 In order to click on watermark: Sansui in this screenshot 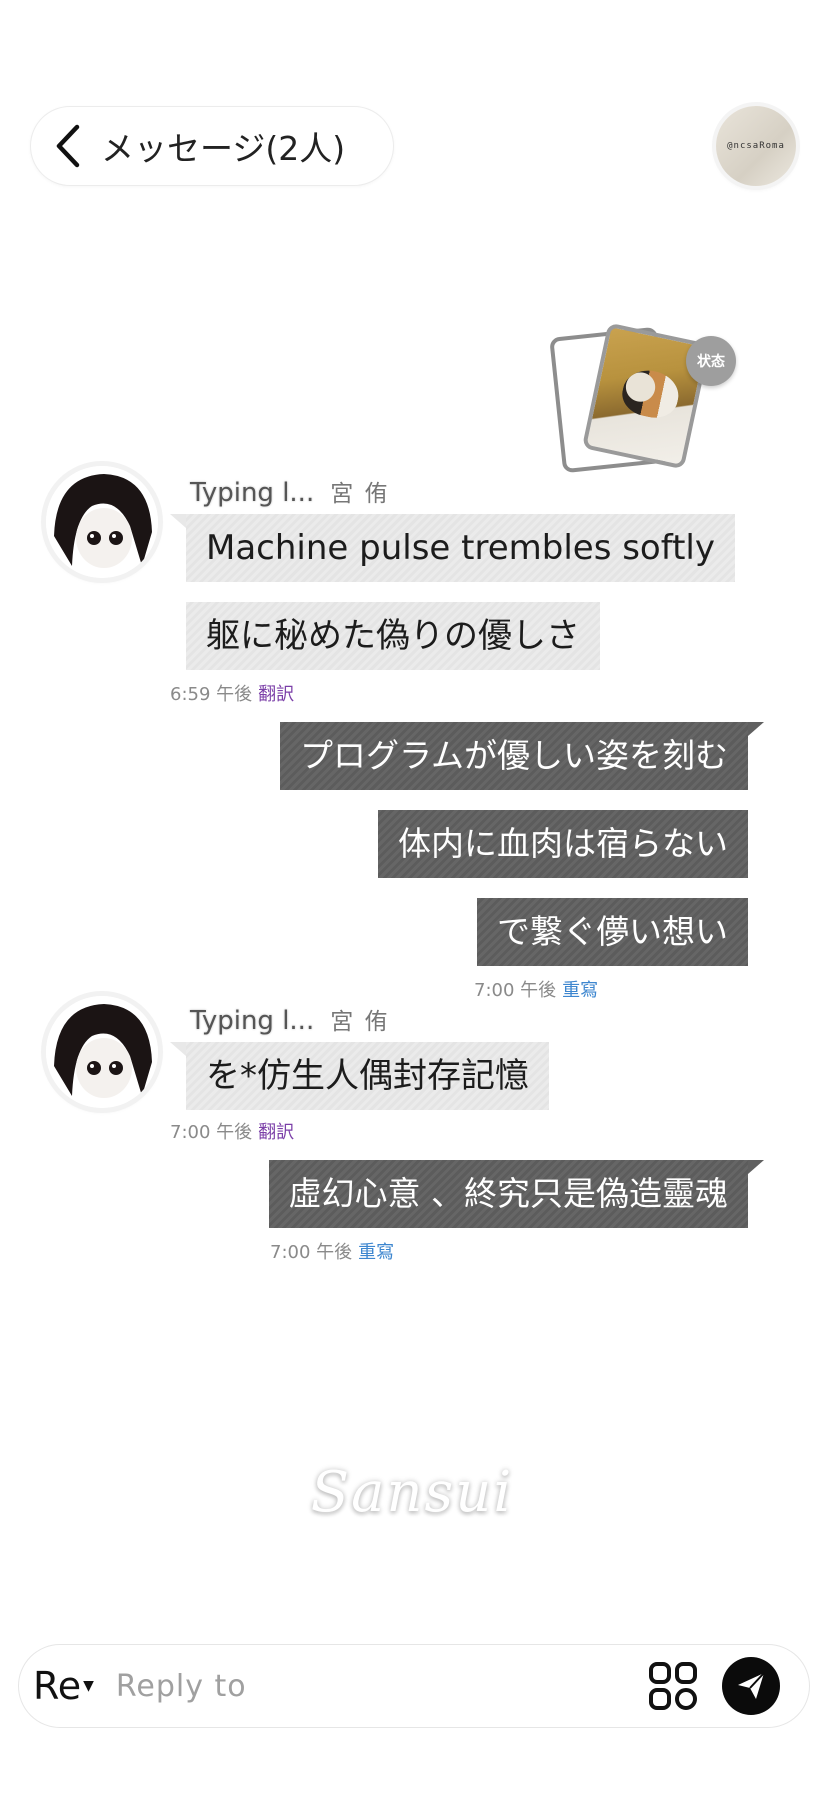, I will do `click(412, 1492)`.